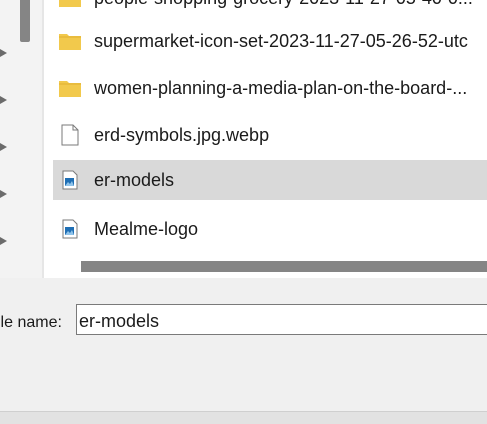 This screenshot has width=487, height=424. Describe the element at coordinates (70, 135) in the screenshot. I see `document-icon` at that location.